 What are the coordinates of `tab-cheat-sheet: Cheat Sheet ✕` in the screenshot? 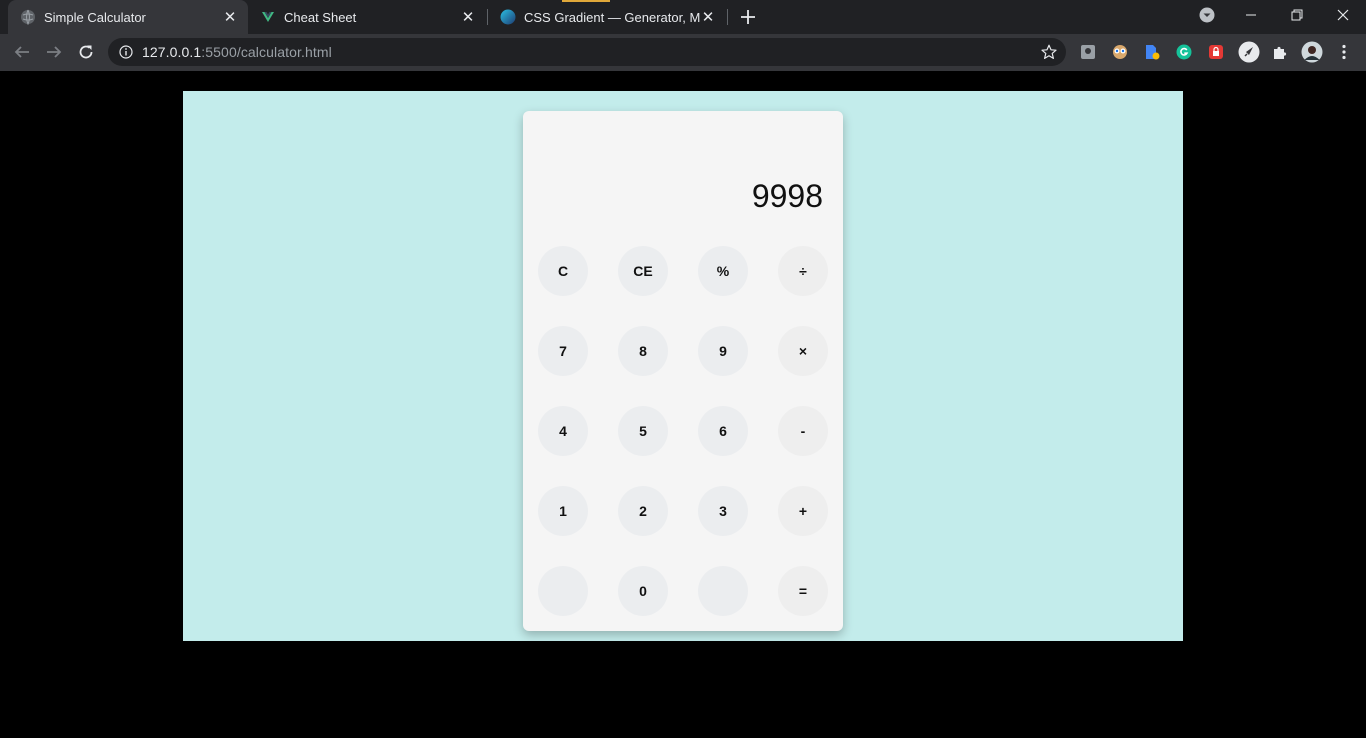 It's located at (367, 17).